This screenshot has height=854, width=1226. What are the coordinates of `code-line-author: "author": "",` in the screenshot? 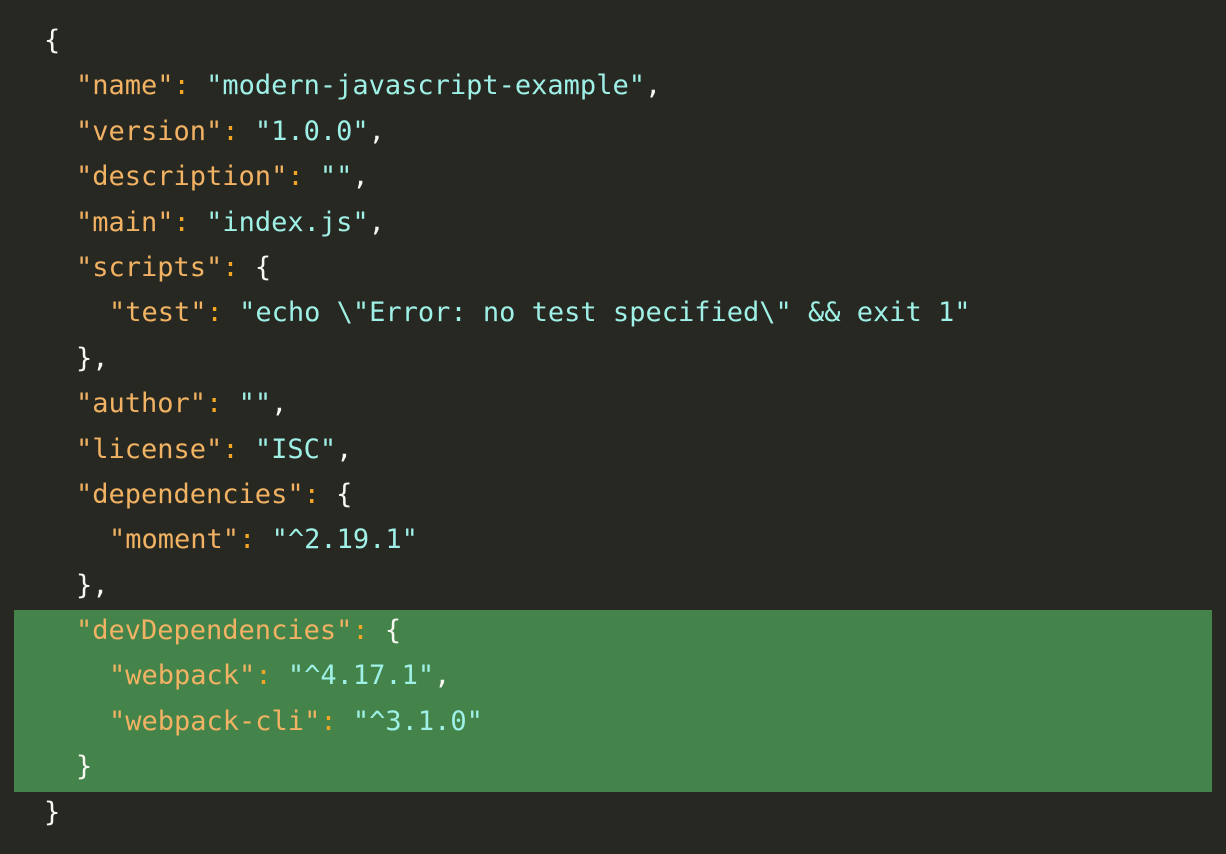 It's located at (507, 403).